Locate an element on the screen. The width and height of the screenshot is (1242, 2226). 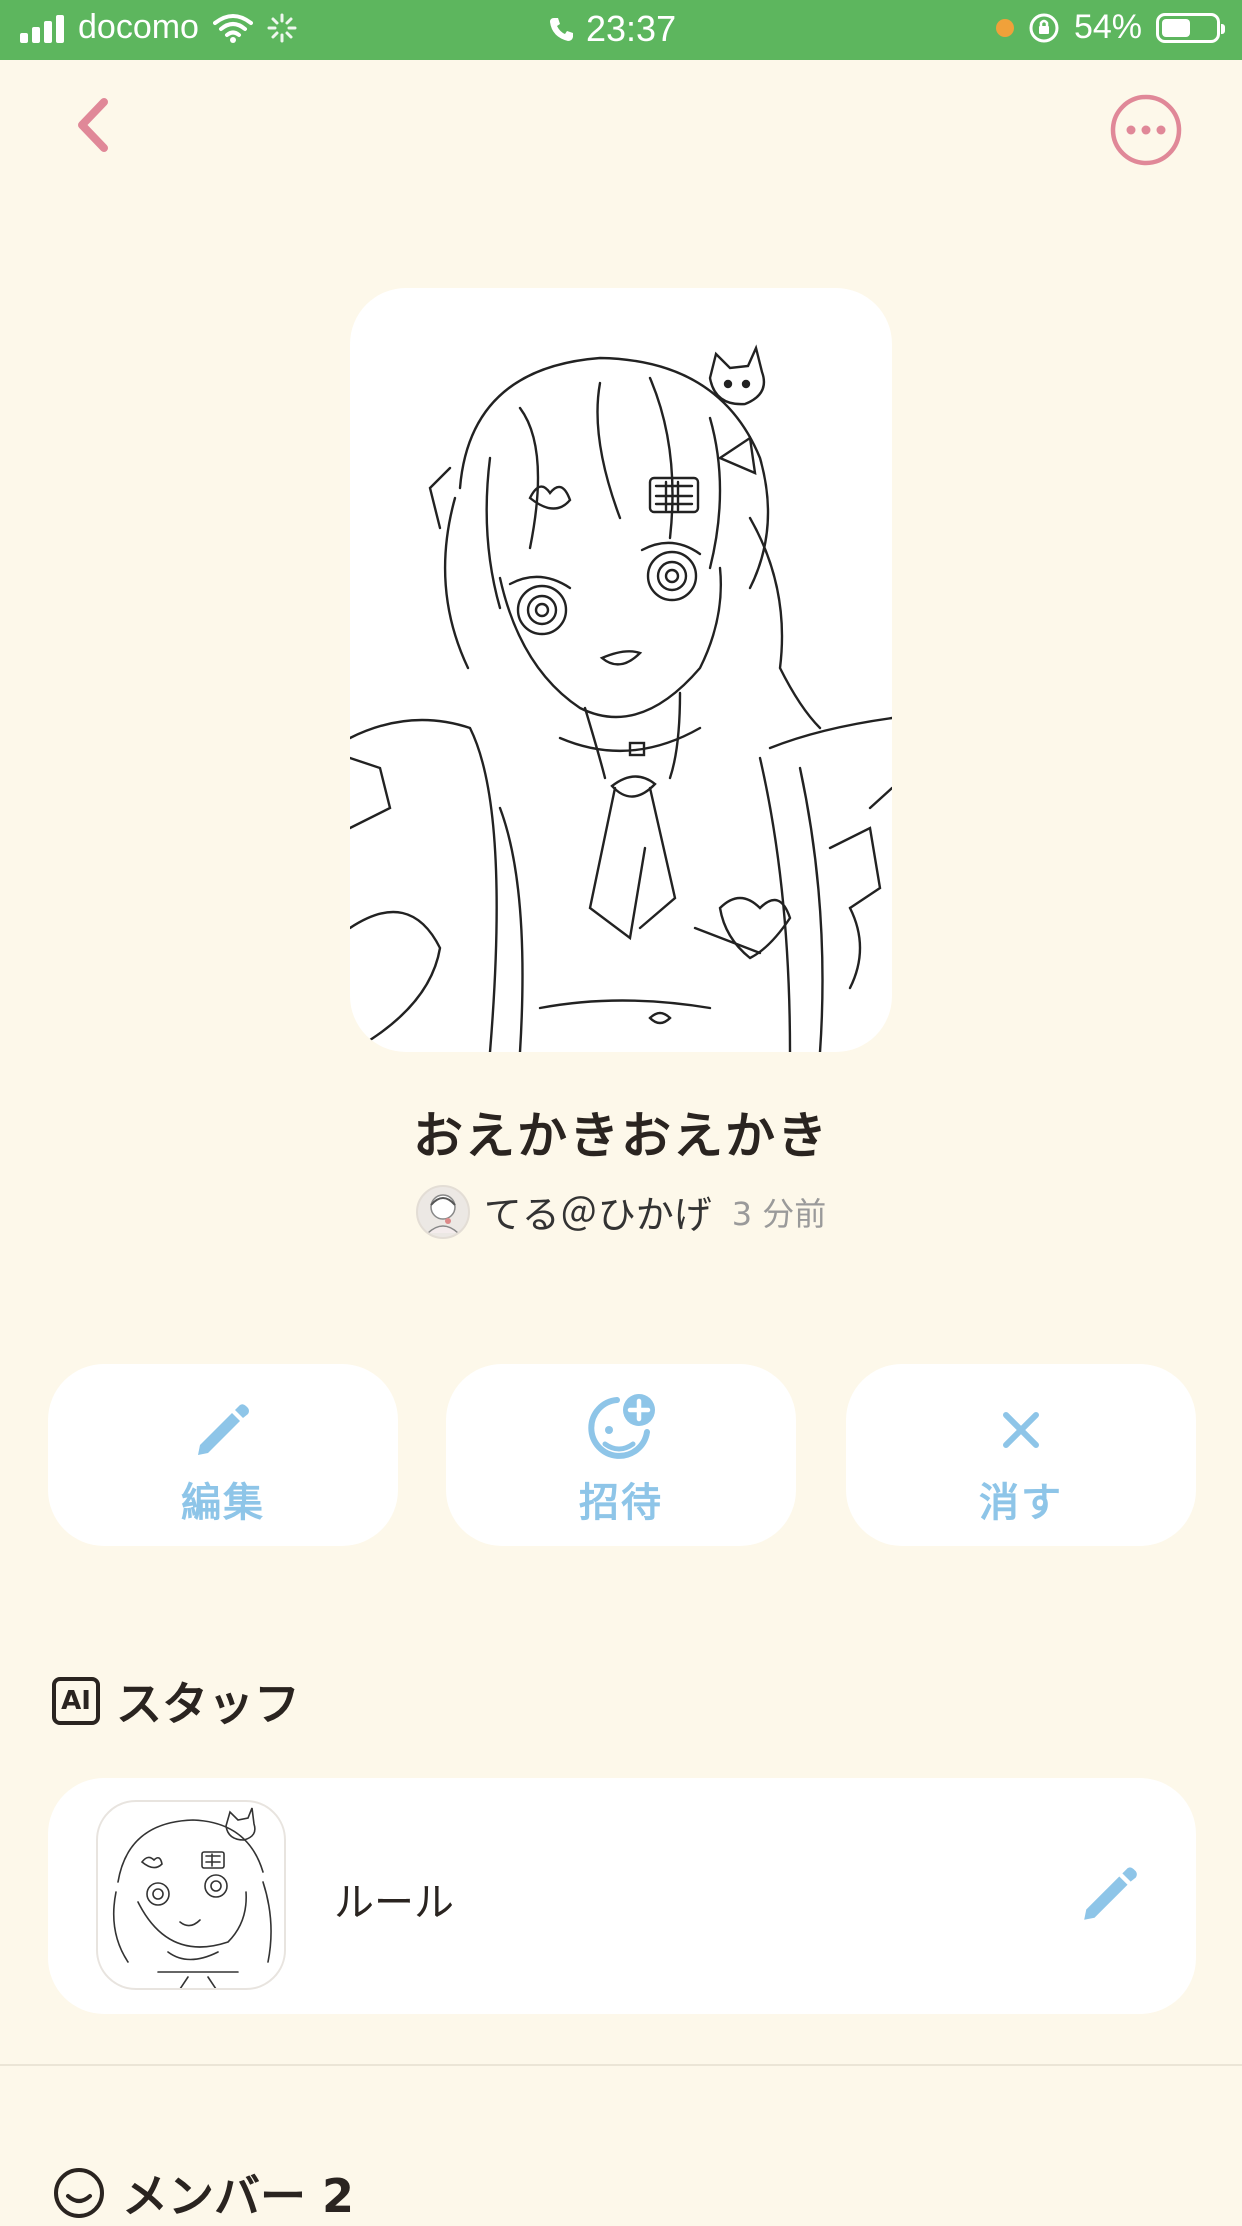
members-section-header: メンバー 2 is located at coordinates (203, 2193).